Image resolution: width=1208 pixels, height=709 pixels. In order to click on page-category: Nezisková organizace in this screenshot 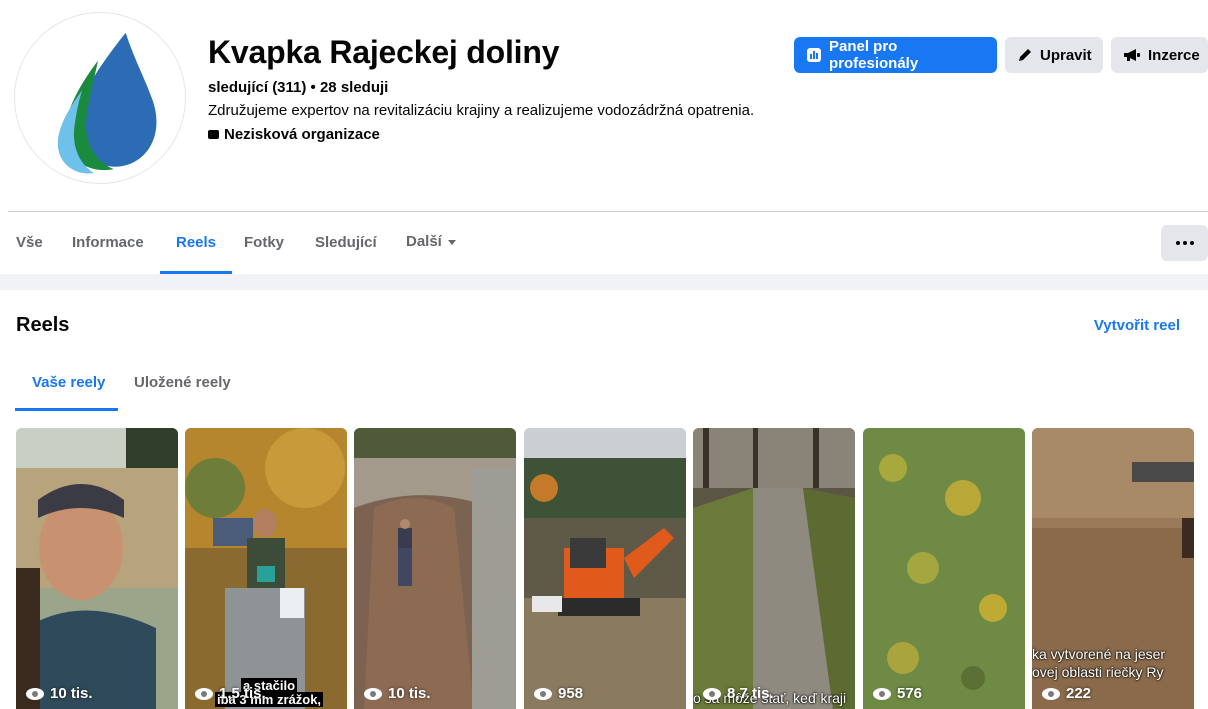, I will do `click(294, 134)`.